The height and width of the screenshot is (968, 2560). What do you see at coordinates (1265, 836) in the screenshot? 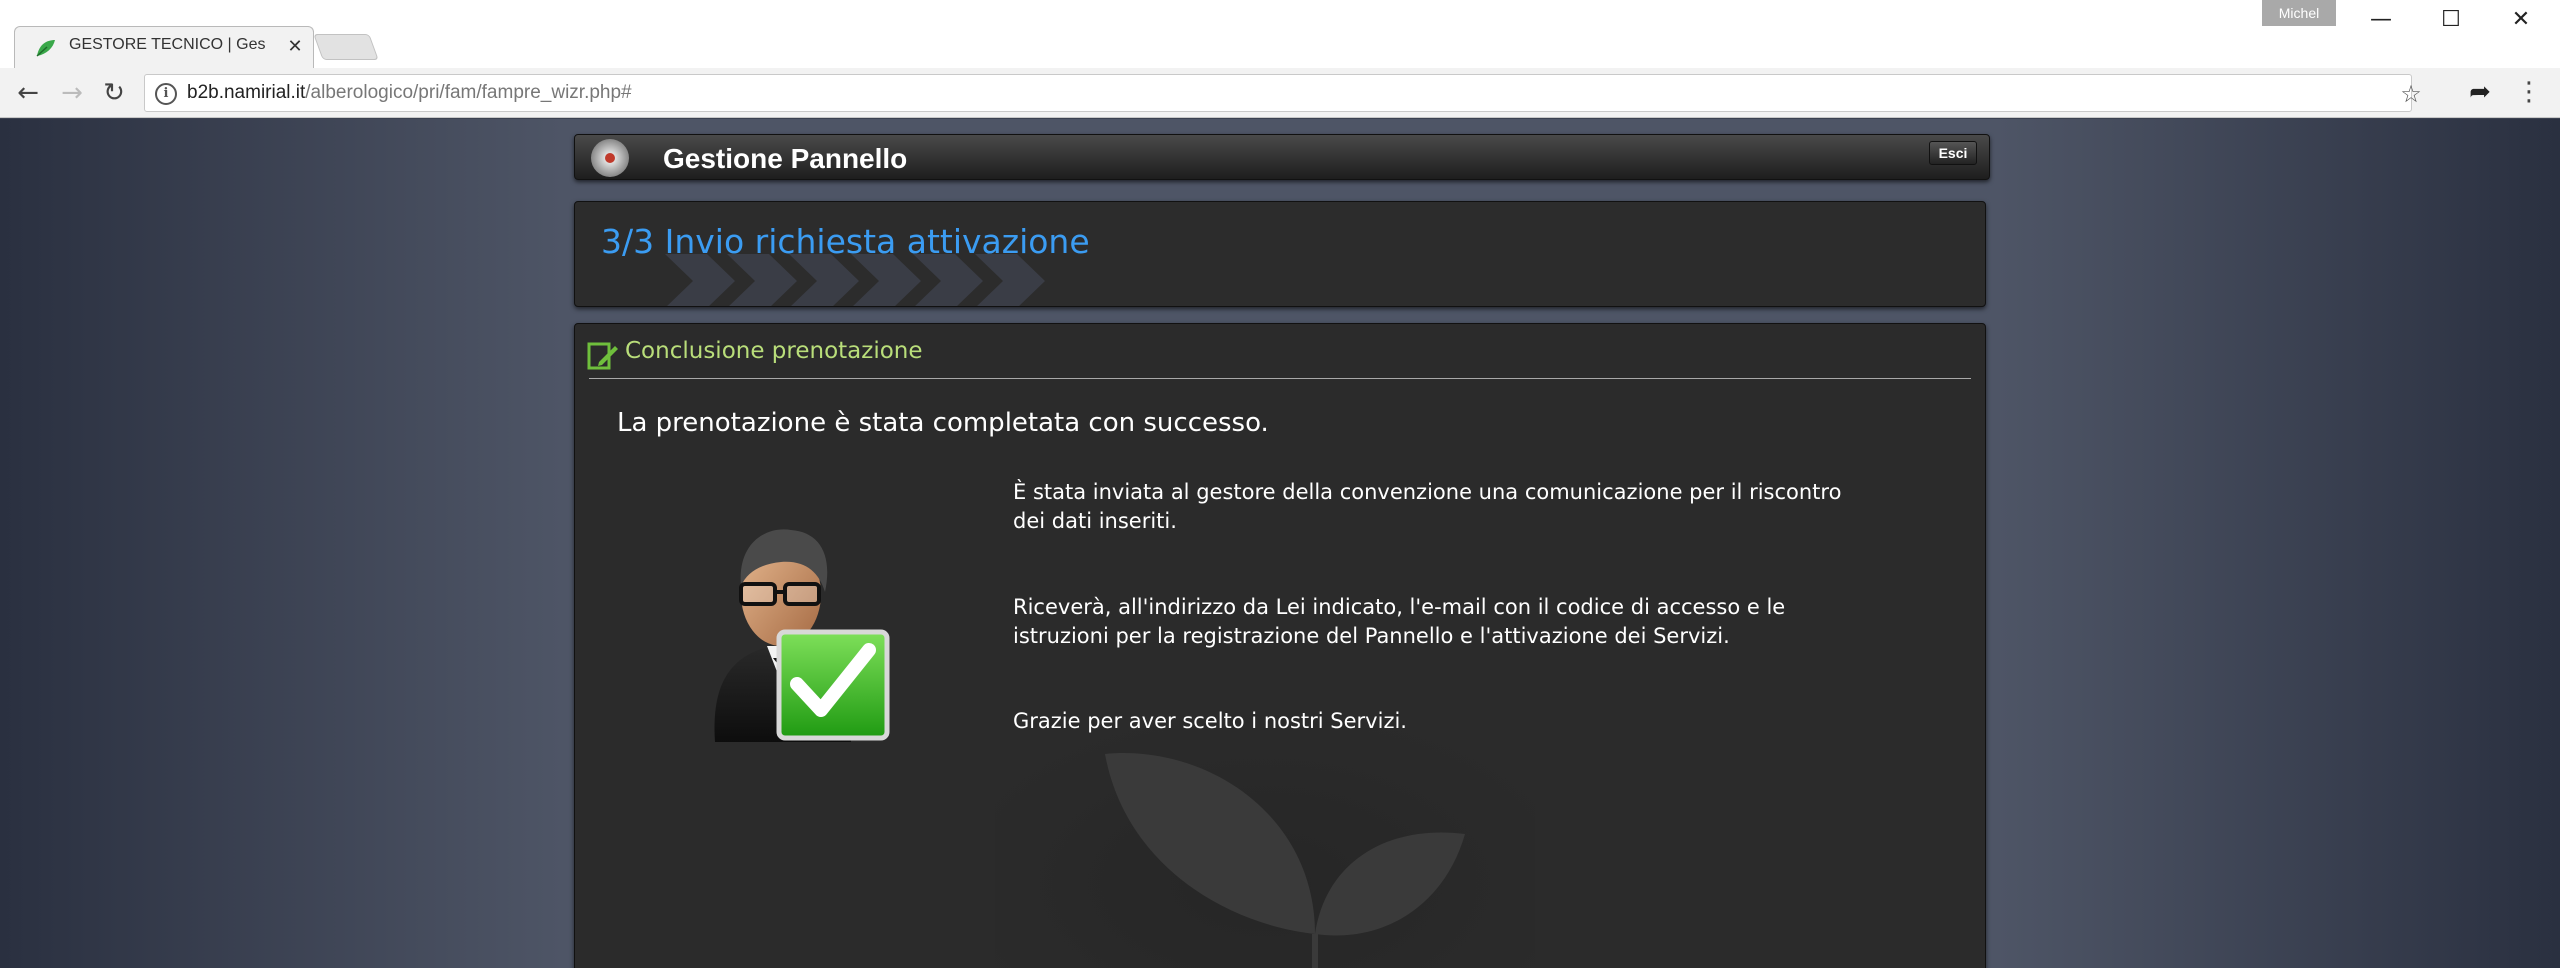
I see `leaf-watermark-icon` at bounding box center [1265, 836].